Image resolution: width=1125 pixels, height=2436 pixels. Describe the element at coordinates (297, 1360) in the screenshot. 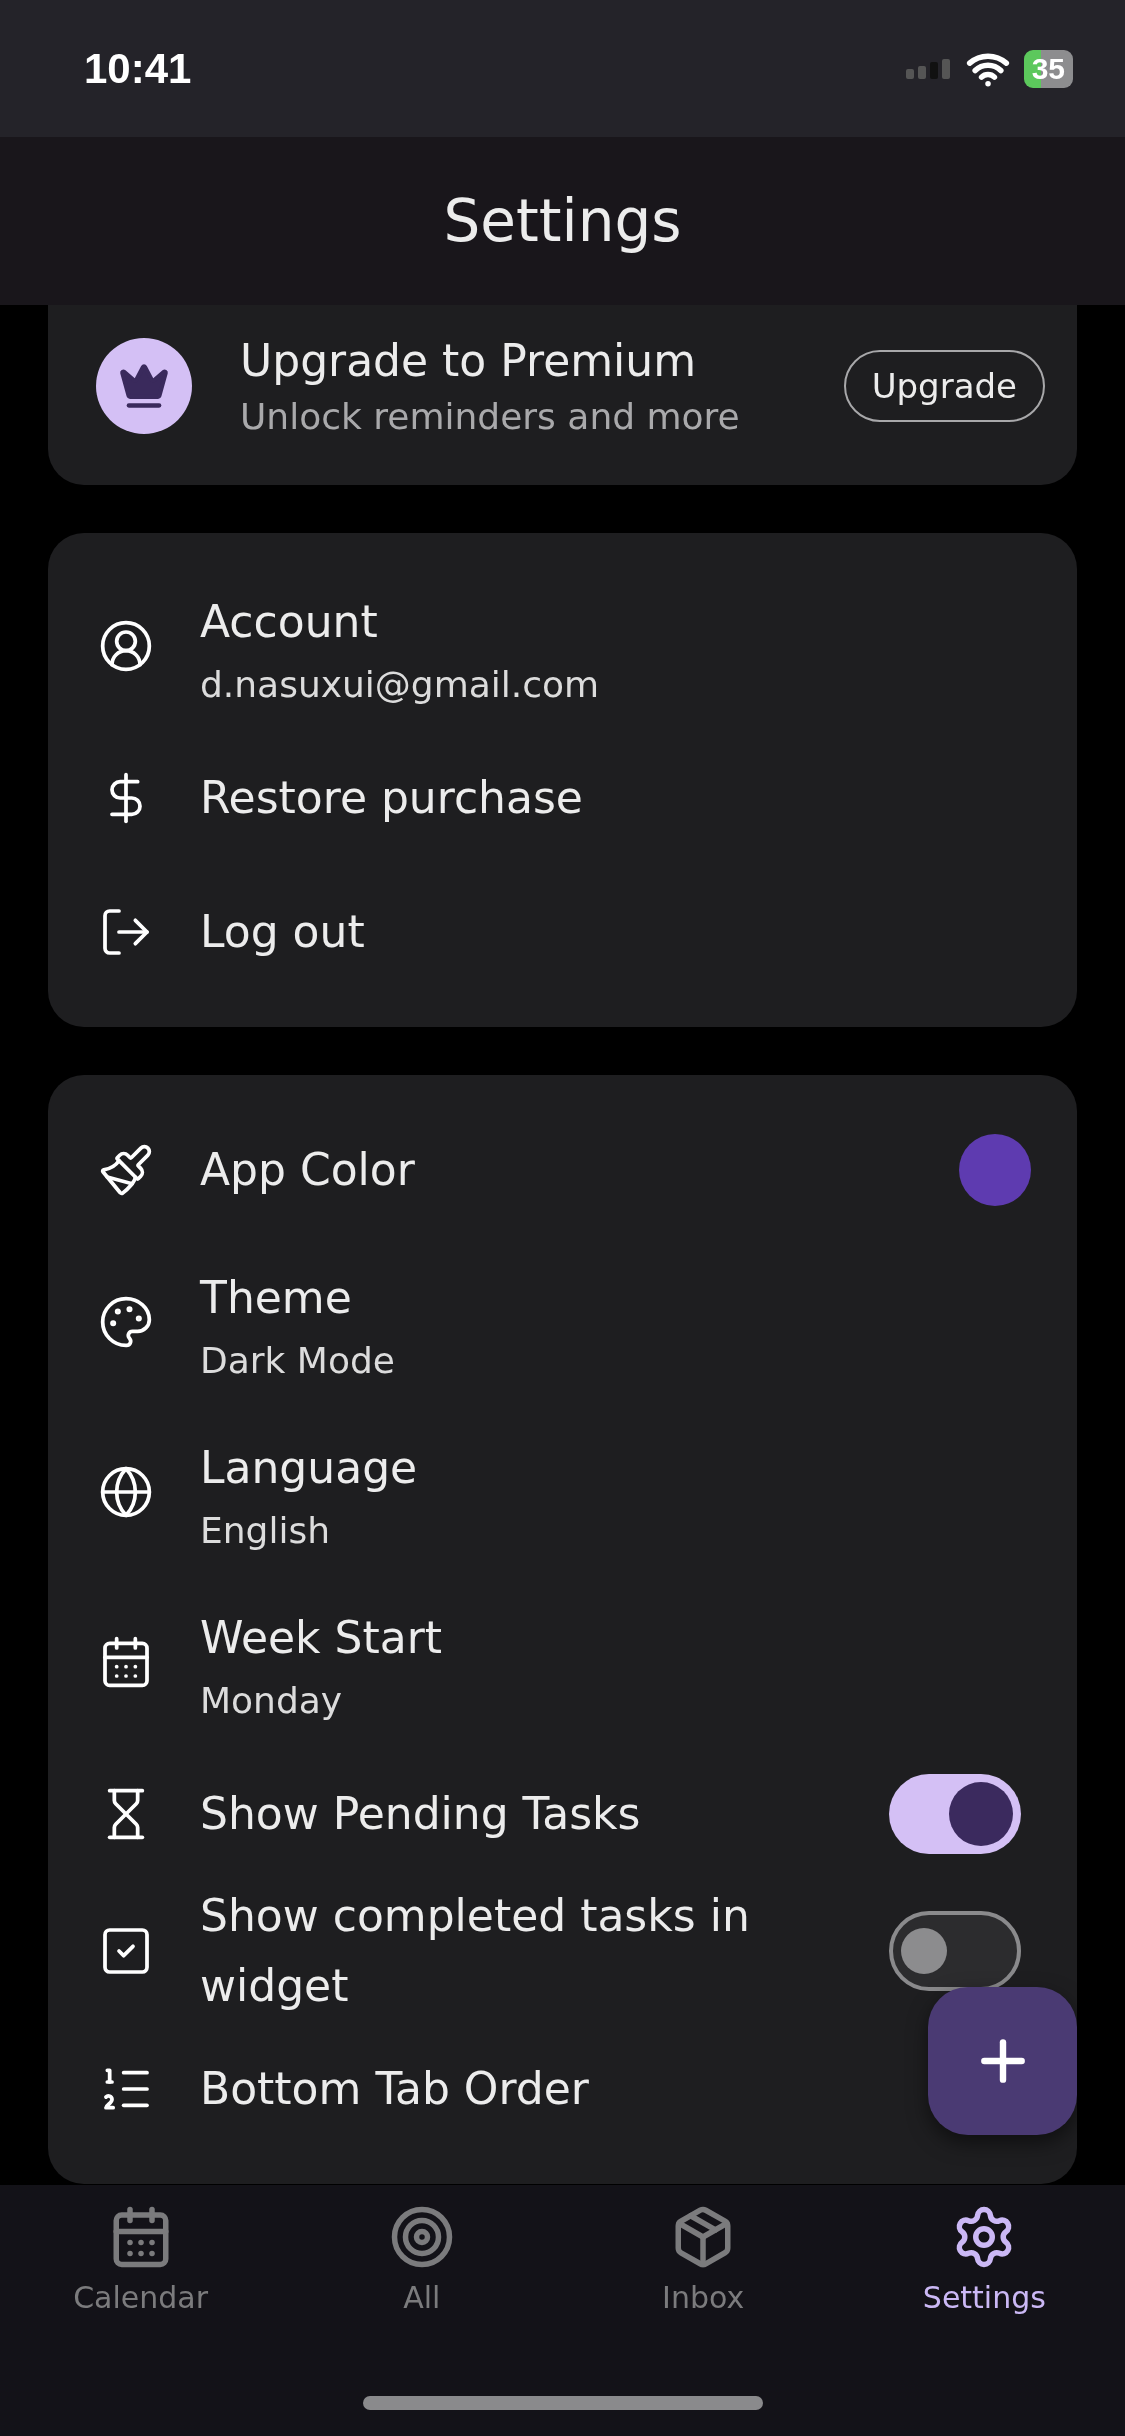

I see `row-value: Dark Mode` at that location.